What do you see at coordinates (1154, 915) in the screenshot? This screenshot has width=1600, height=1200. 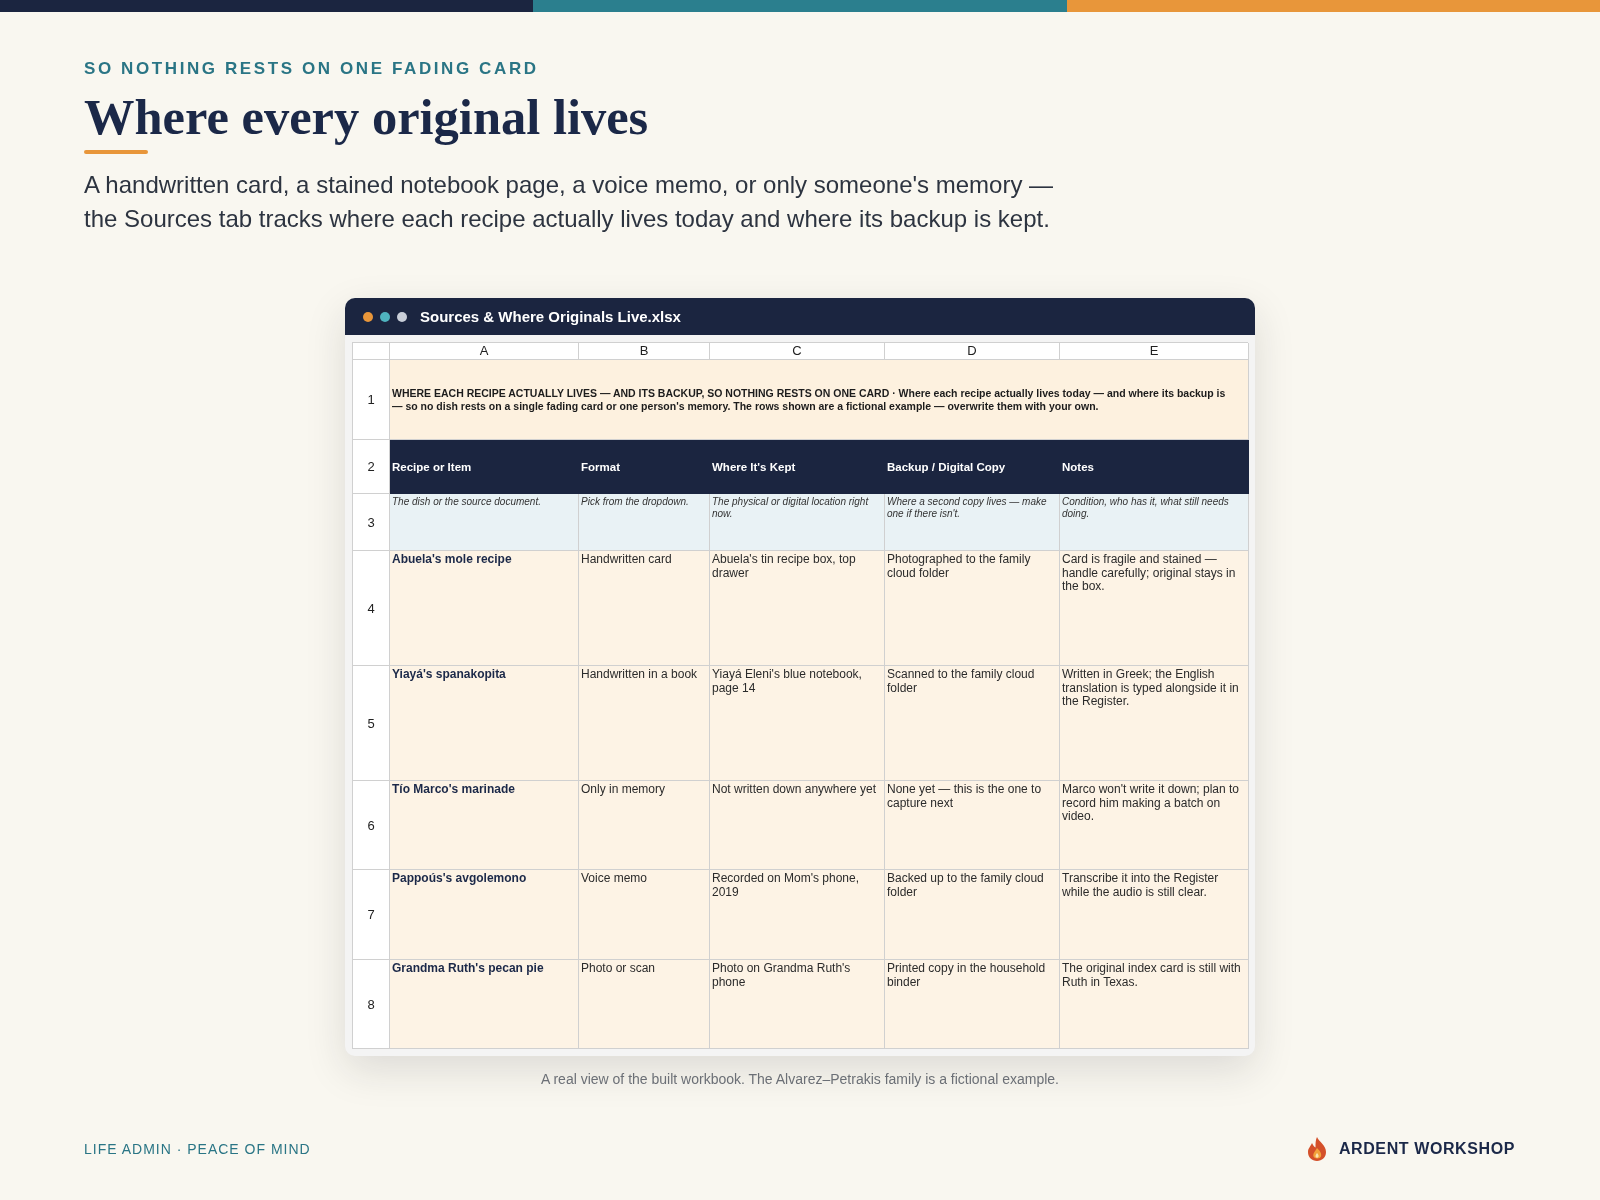 I see `table-cell: Transcribe it into the Register while the audio is still clear.` at bounding box center [1154, 915].